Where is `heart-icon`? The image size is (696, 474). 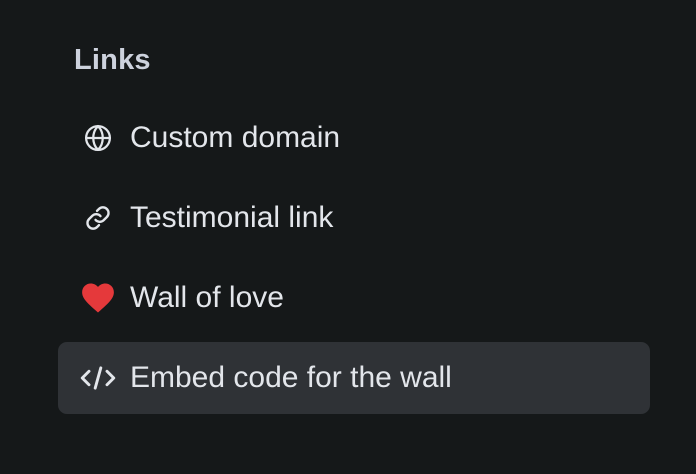 heart-icon is located at coordinates (98, 298).